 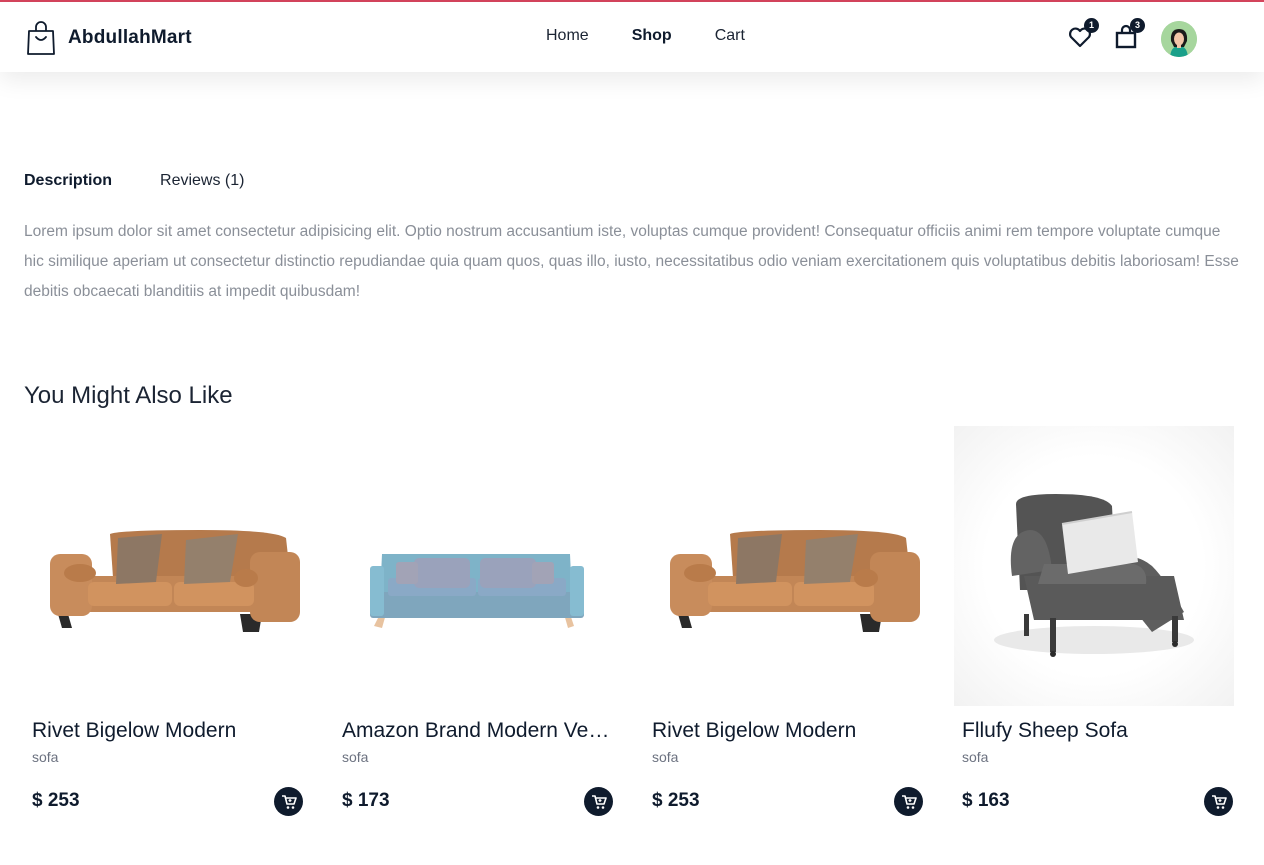 What do you see at coordinates (1094, 575) in the screenshot?
I see `grey-armchair-image` at bounding box center [1094, 575].